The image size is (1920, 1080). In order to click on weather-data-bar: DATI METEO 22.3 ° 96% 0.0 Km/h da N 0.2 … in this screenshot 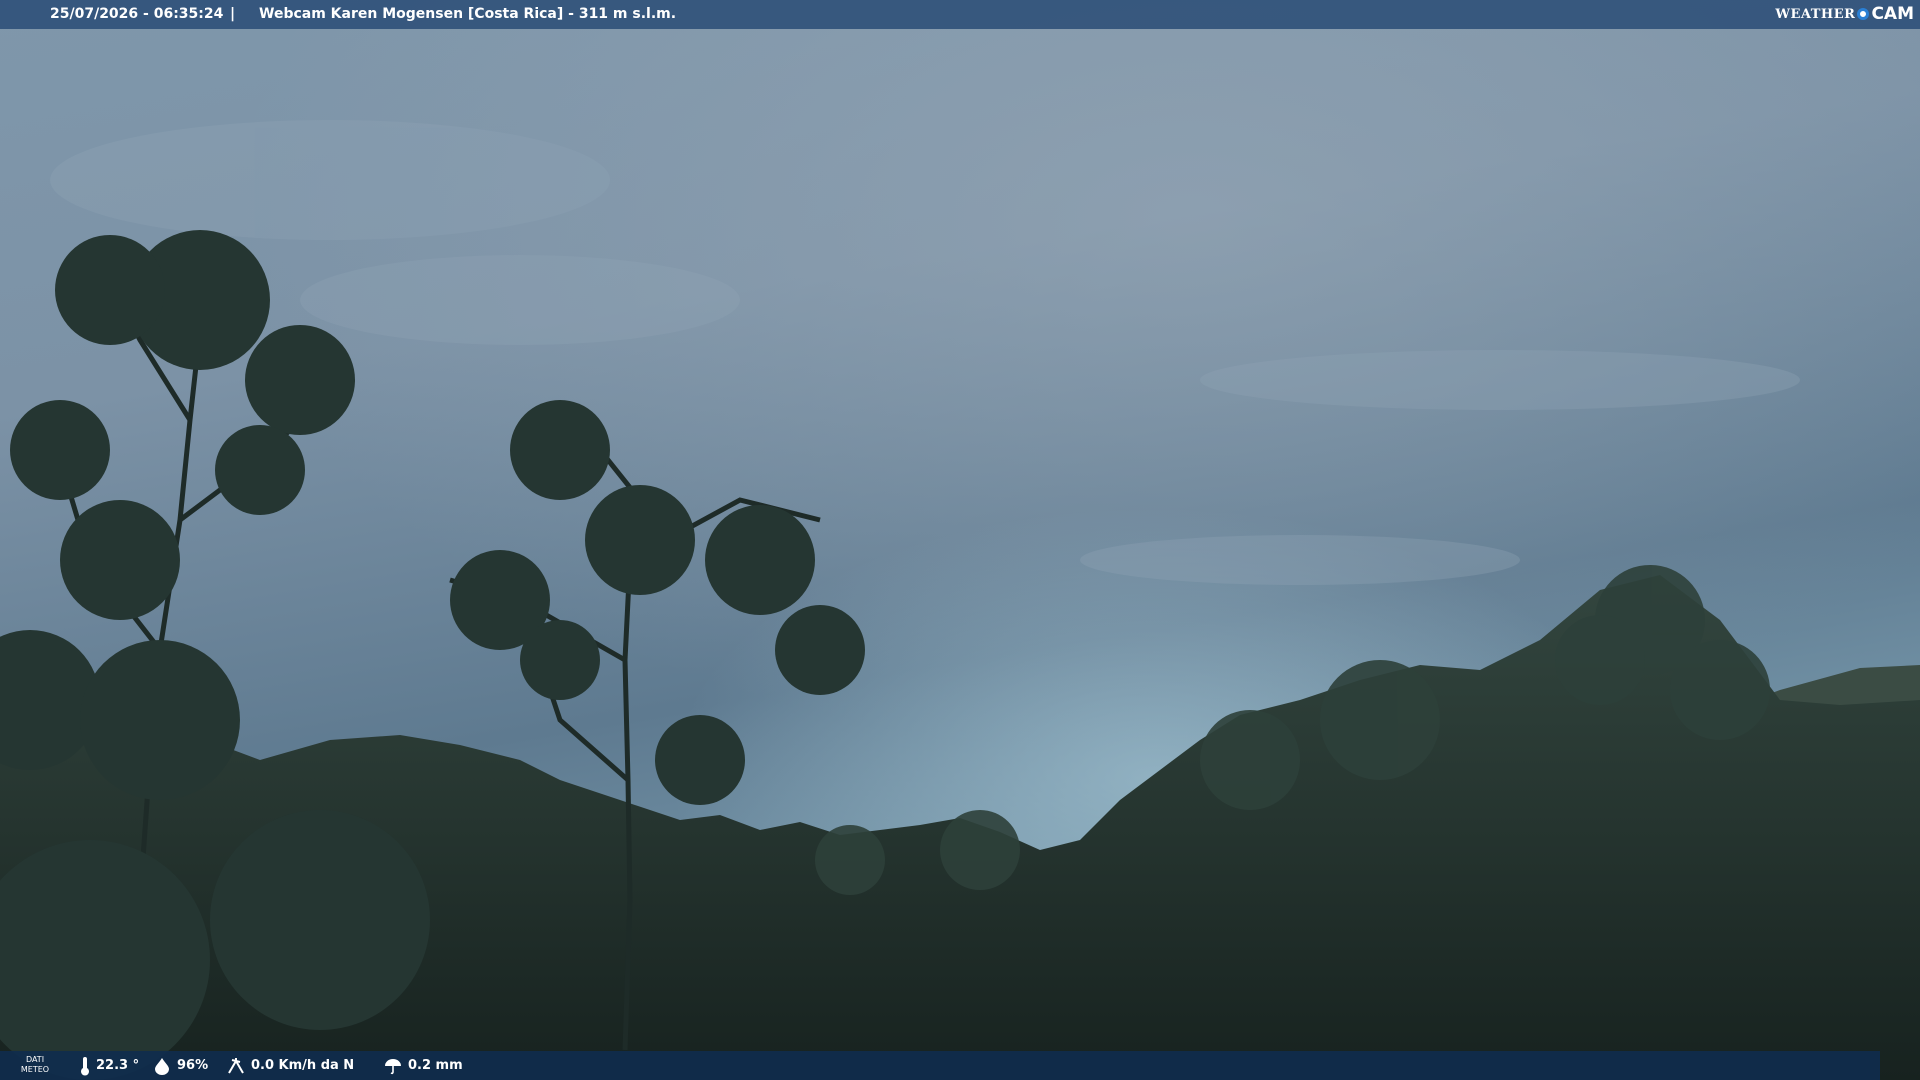, I will do `click(940, 1065)`.